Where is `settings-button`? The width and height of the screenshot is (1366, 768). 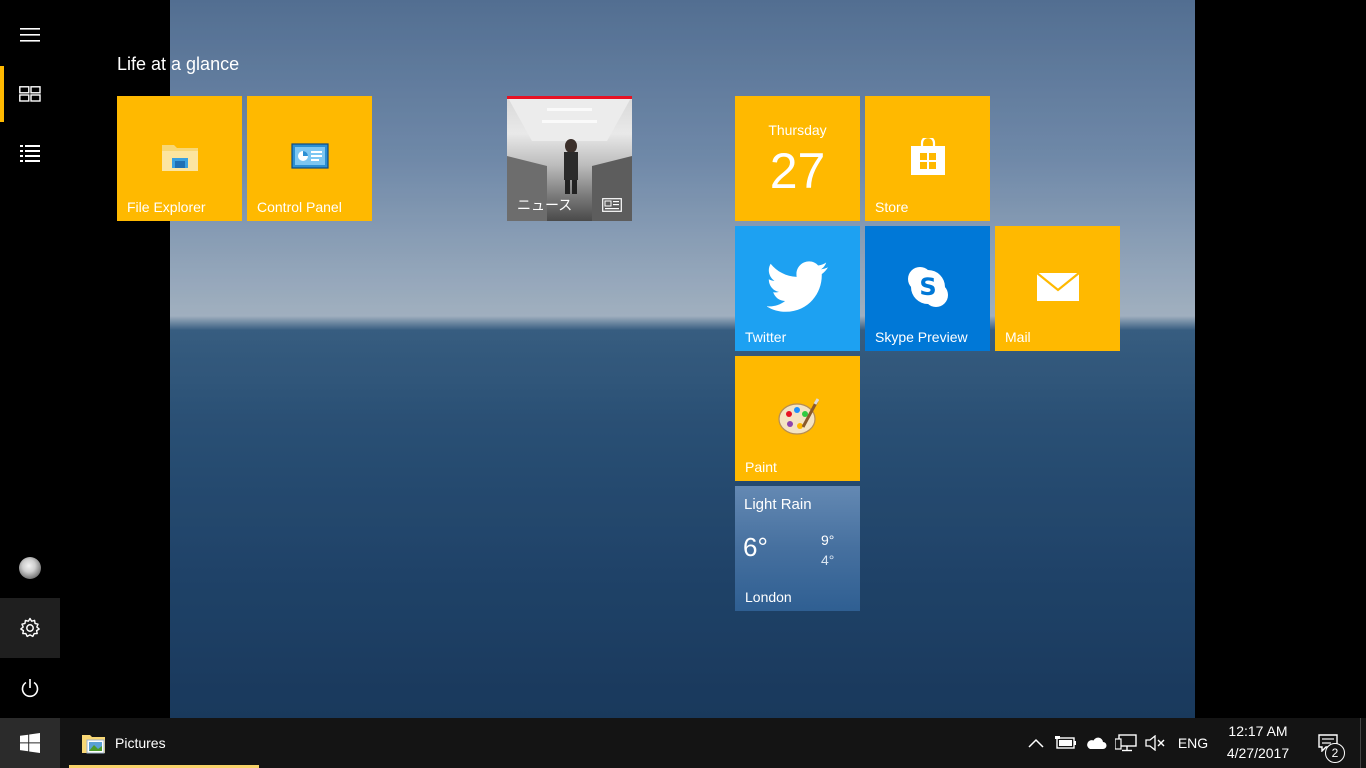 settings-button is located at coordinates (30, 628).